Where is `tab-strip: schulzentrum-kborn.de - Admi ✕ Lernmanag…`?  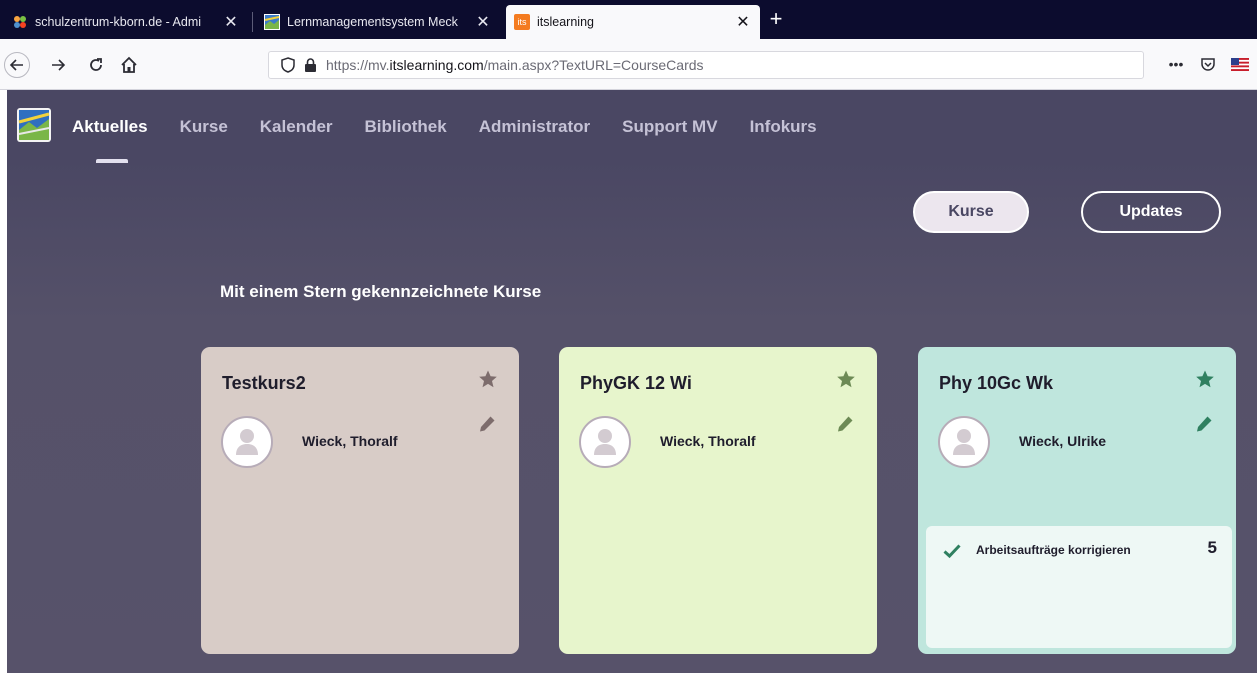 tab-strip: schulzentrum-kborn.de - Admi ✕ Lernmanag… is located at coordinates (628, 19).